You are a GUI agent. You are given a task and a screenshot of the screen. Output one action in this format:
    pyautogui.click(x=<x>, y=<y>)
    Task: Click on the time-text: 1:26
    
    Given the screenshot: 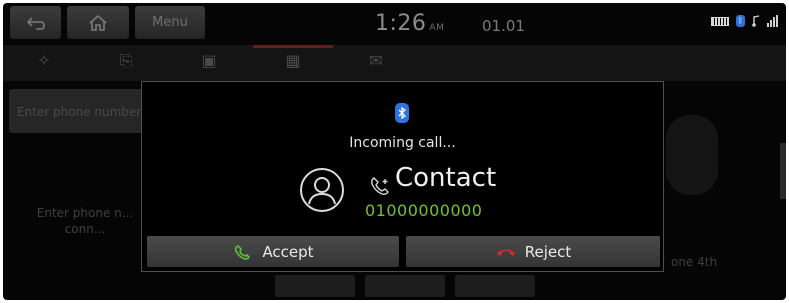 What is the action you would take?
    pyautogui.click(x=401, y=23)
    